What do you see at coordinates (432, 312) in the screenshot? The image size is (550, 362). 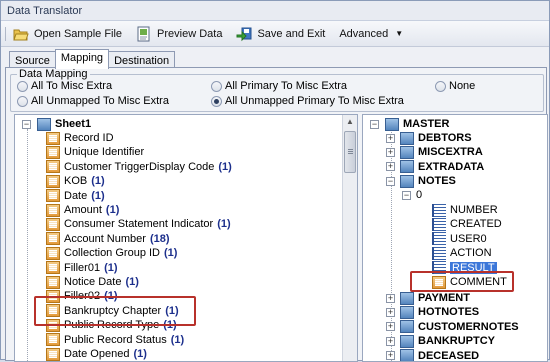 I see `dest-group-hotnotes: + HOTNOTES` at bounding box center [432, 312].